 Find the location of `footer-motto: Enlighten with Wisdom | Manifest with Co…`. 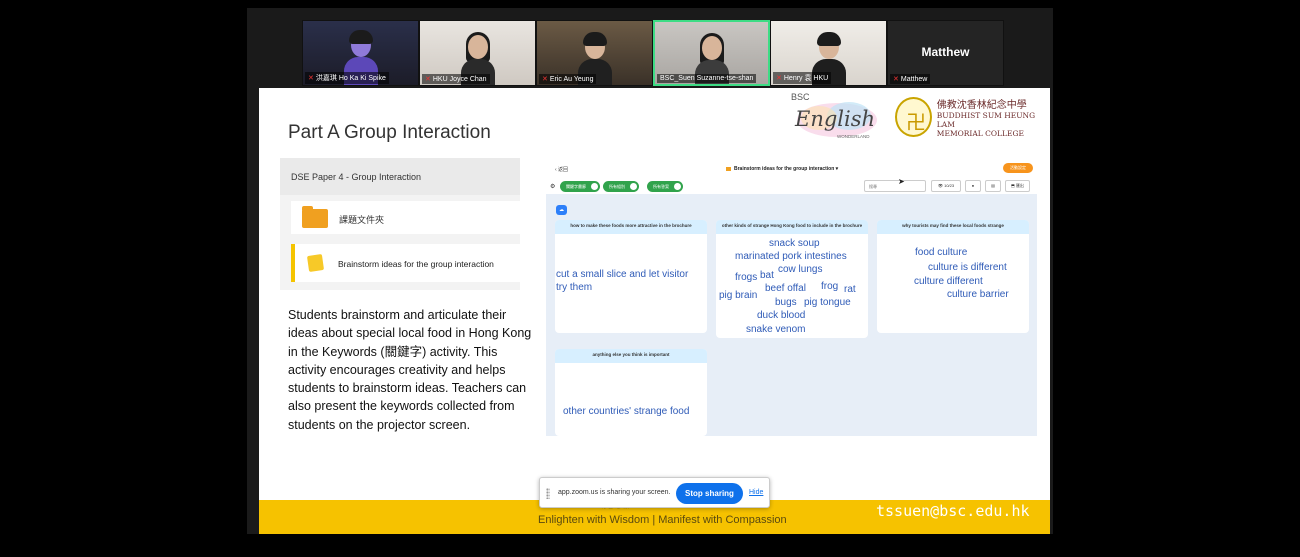

footer-motto: Enlighten with Wisdom | Manifest with Co… is located at coordinates (662, 520).